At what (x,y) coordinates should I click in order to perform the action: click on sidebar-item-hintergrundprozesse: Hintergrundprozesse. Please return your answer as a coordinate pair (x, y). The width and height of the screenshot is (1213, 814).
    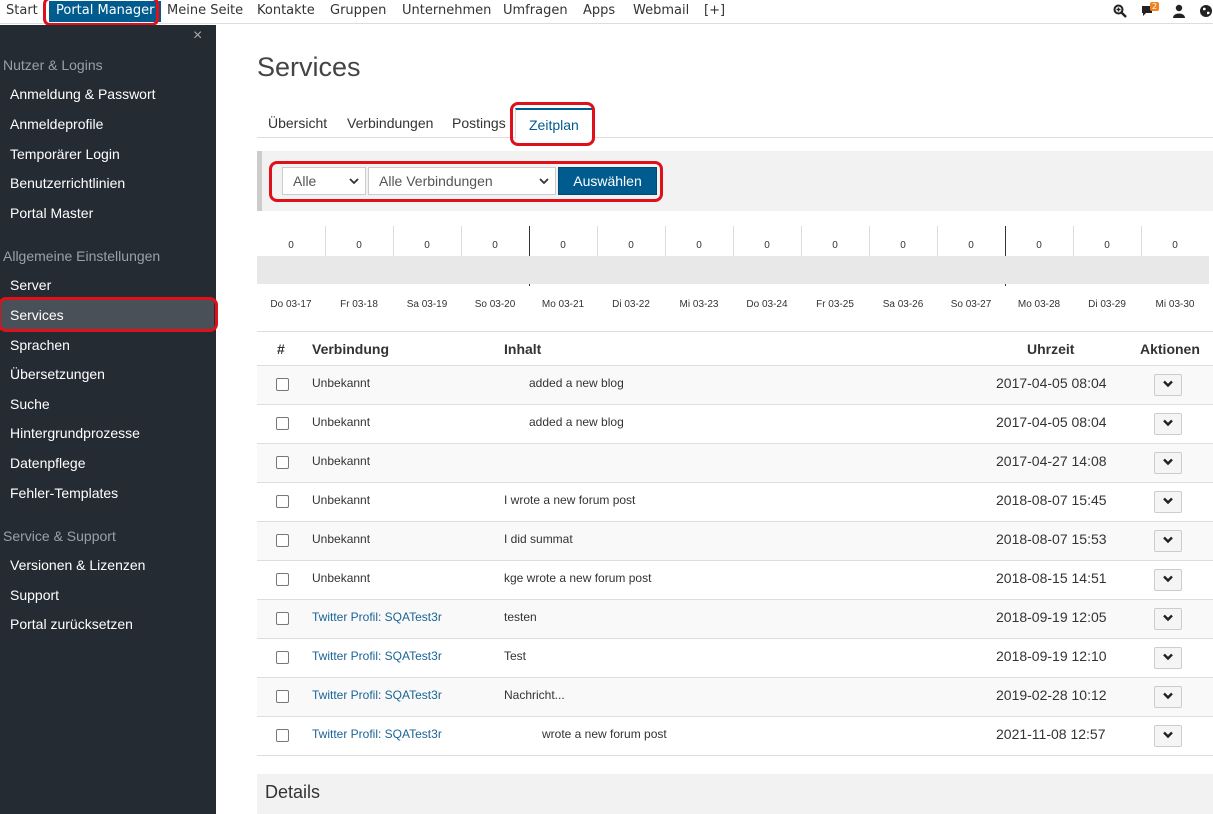
    Looking at the image, I should click on (75, 433).